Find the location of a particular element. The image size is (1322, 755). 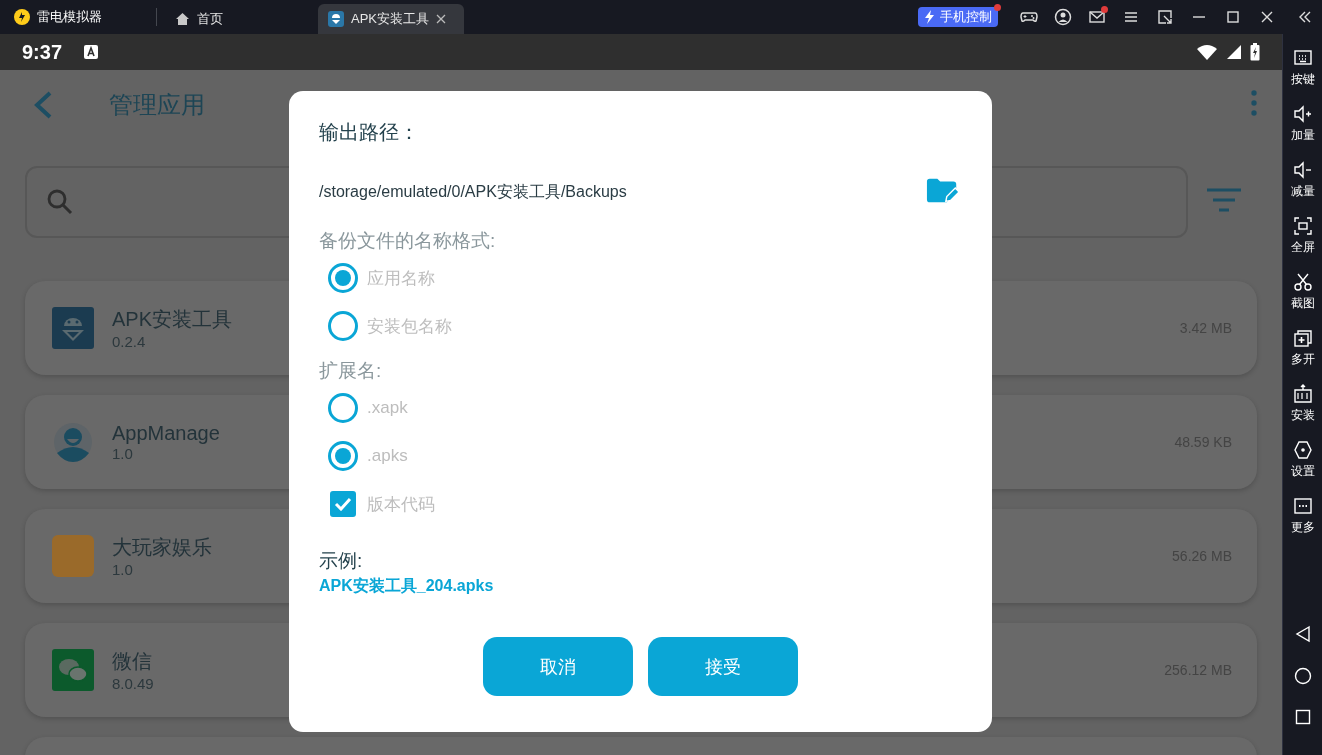

chat-bubbles-icon is located at coordinates (73, 670).